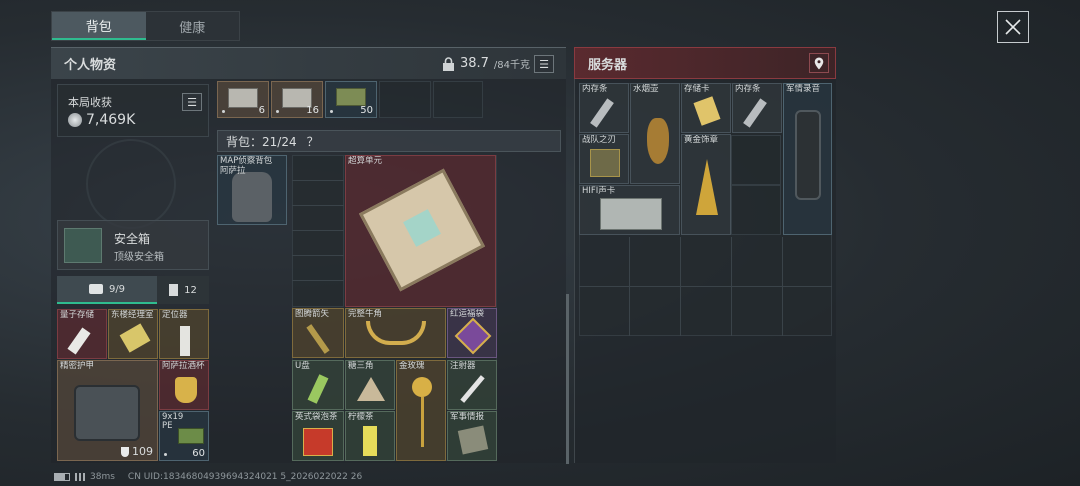 The image size is (1080, 486). I want to click on ping: 38ms, so click(102, 477).